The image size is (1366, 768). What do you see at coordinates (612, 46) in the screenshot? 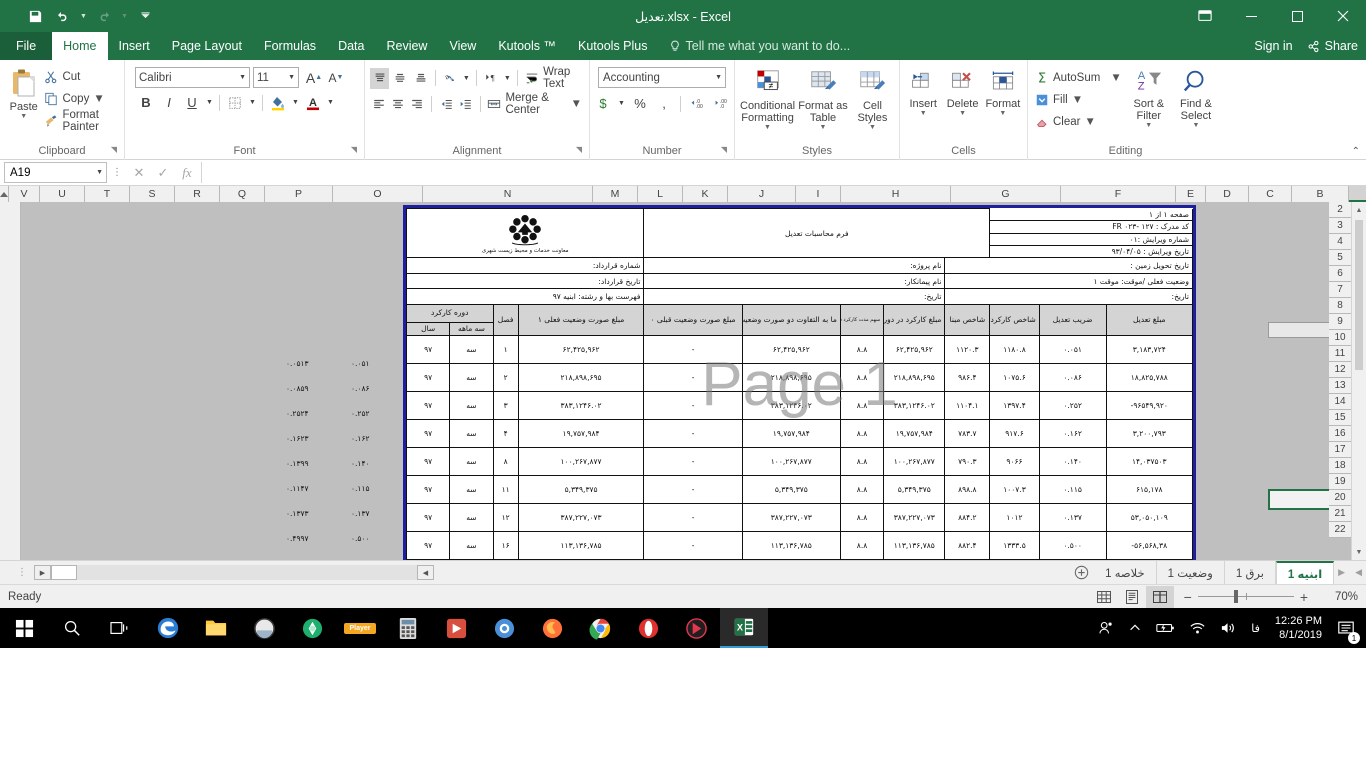
I see `tab-kutools-plus: Kutools Plus` at bounding box center [612, 46].